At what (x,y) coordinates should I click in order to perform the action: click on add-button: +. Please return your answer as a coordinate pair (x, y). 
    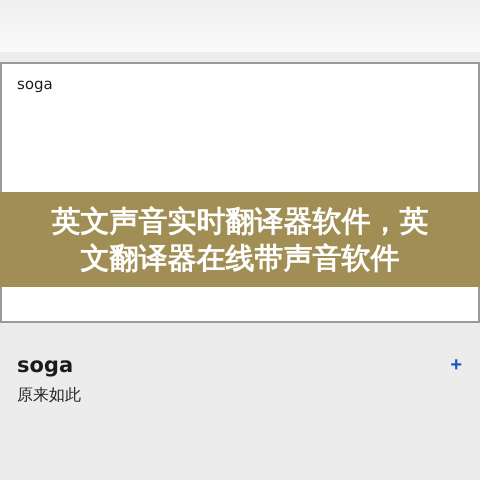
    Looking at the image, I should click on (456, 365).